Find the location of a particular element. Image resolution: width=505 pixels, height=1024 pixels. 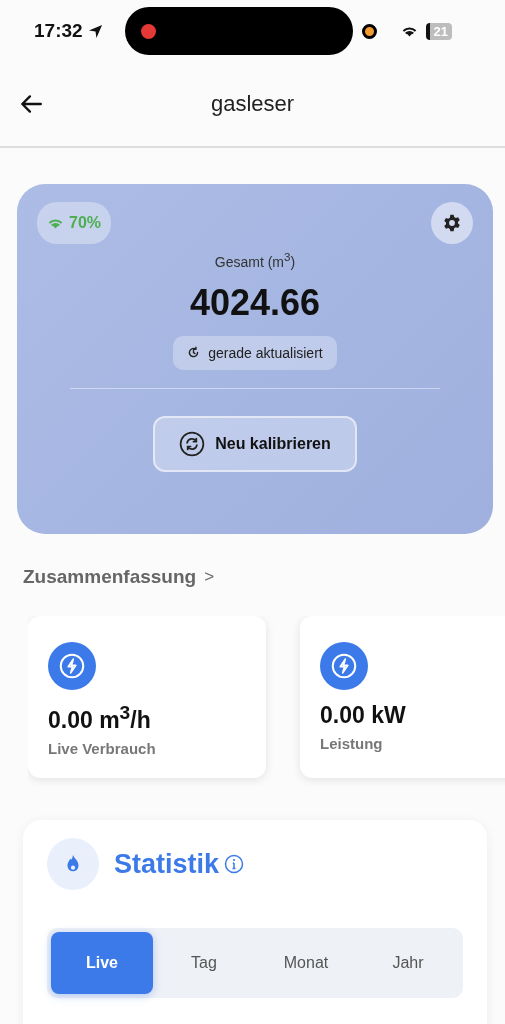

summary-value: 0.00 m$^{3}$/h is located at coordinates (99, 718).